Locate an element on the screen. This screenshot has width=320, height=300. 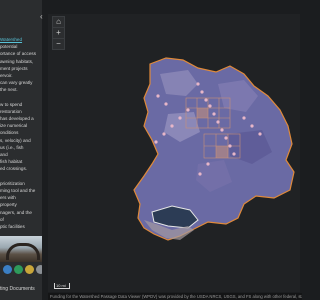
panel-text-line: us (i.e., fish is located at coordinates (12, 147).